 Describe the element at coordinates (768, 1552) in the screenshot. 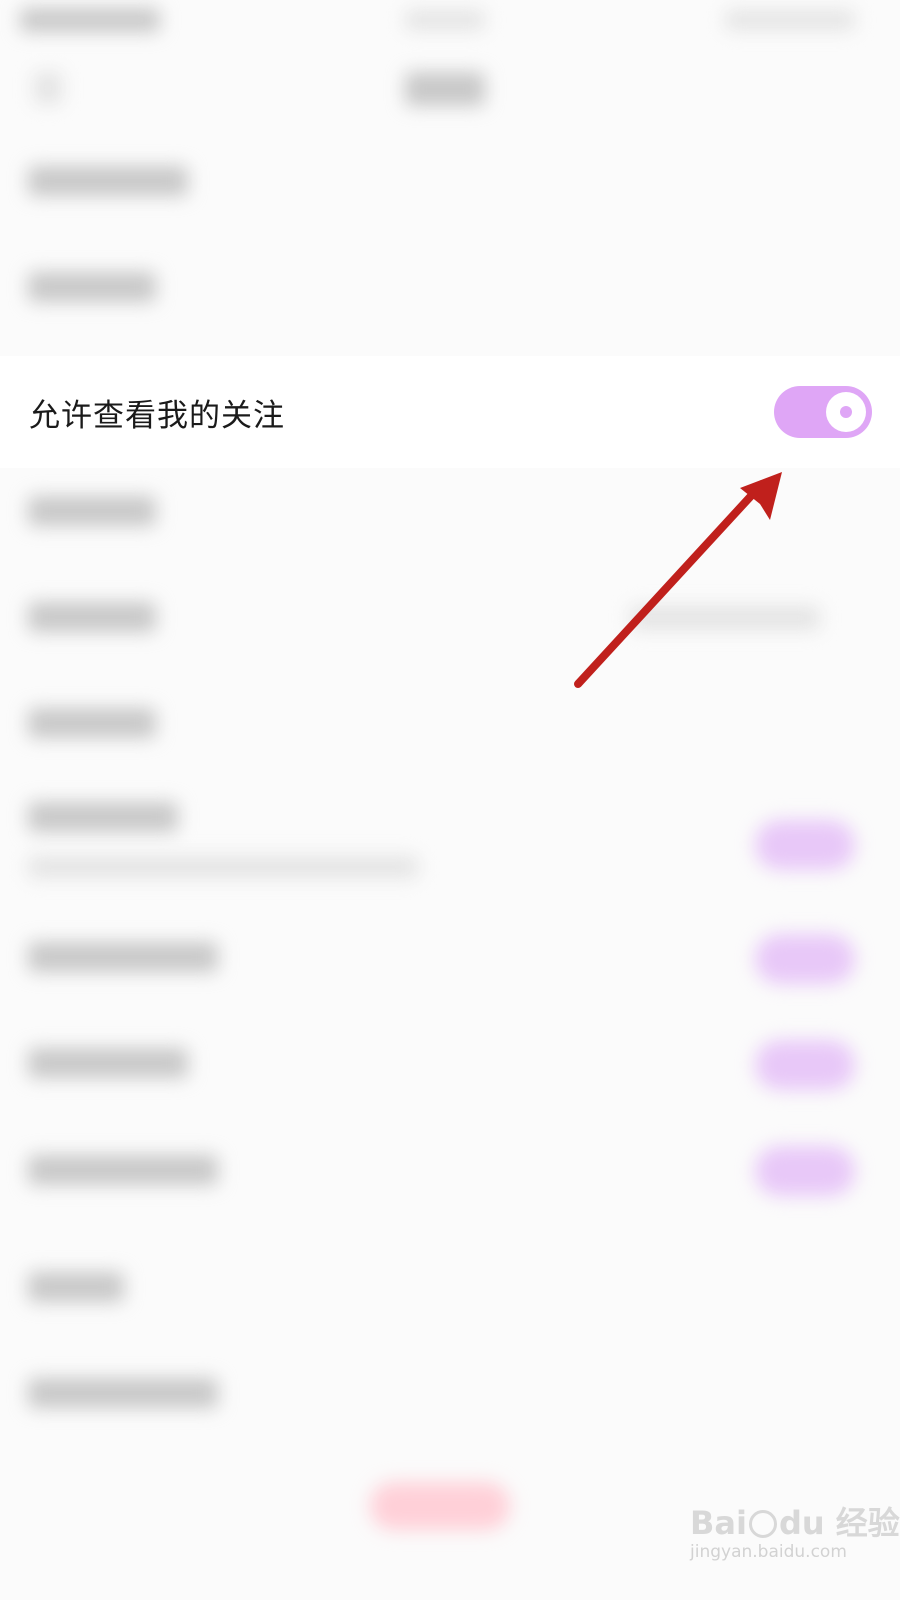

I see `watermark-url: jingyan.baidu.com` at that location.